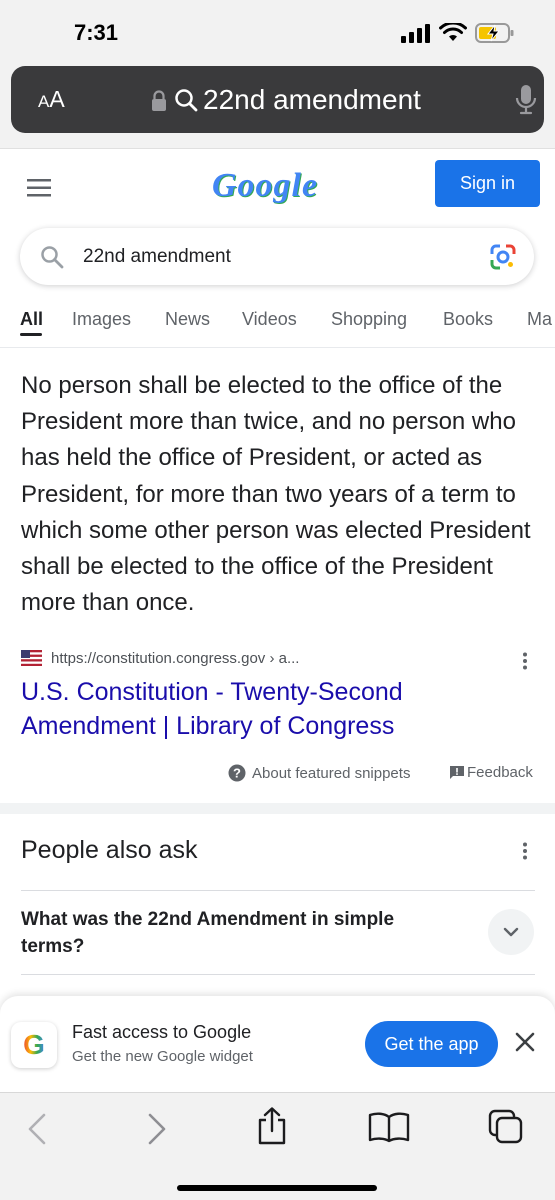 Image resolution: width=555 pixels, height=1200 pixels. What do you see at coordinates (157, 1129) in the screenshot?
I see `forward-icon` at bounding box center [157, 1129].